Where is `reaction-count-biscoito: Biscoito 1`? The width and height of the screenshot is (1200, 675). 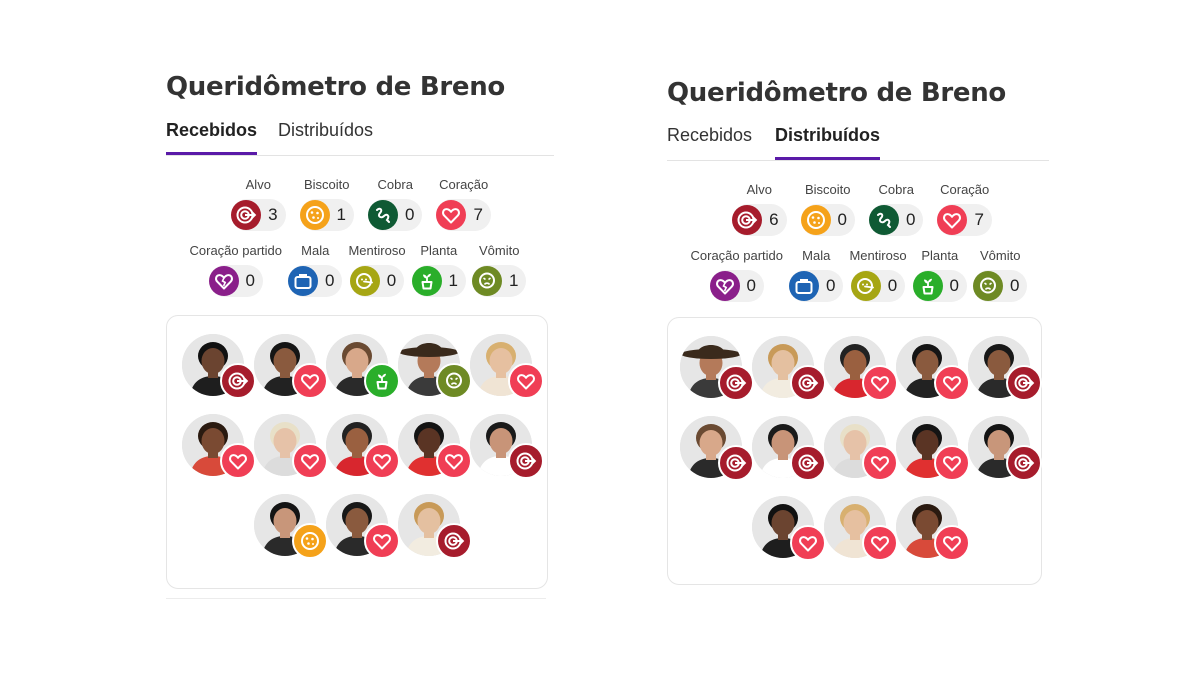
reaction-count-biscoito: Biscoito 1 is located at coordinates (326, 203).